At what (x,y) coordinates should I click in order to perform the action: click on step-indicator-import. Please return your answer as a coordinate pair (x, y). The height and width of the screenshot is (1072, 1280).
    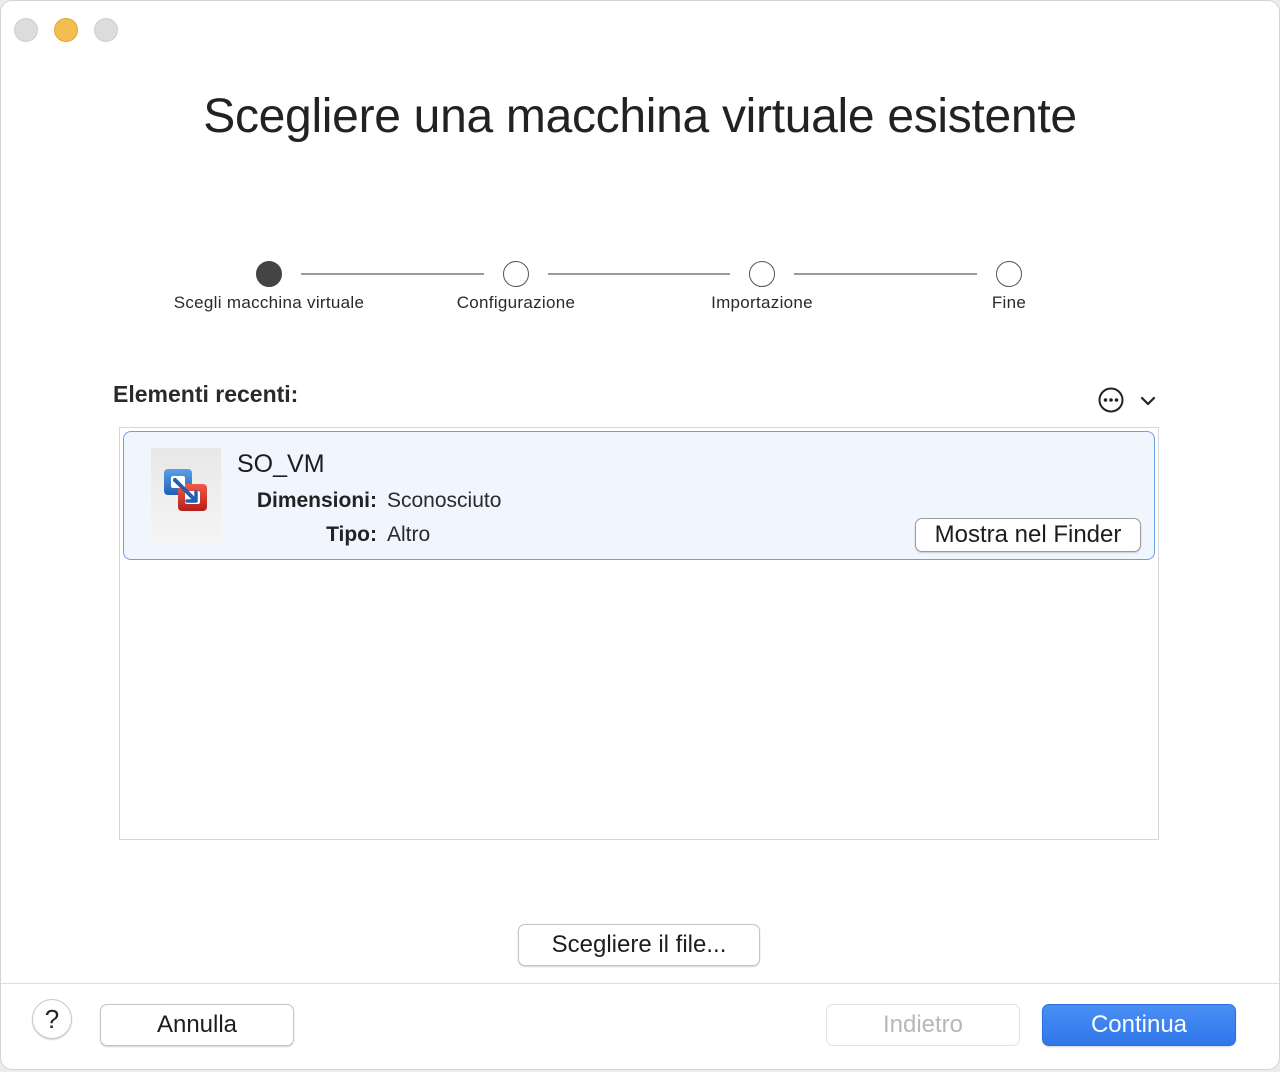
    Looking at the image, I should click on (762, 274).